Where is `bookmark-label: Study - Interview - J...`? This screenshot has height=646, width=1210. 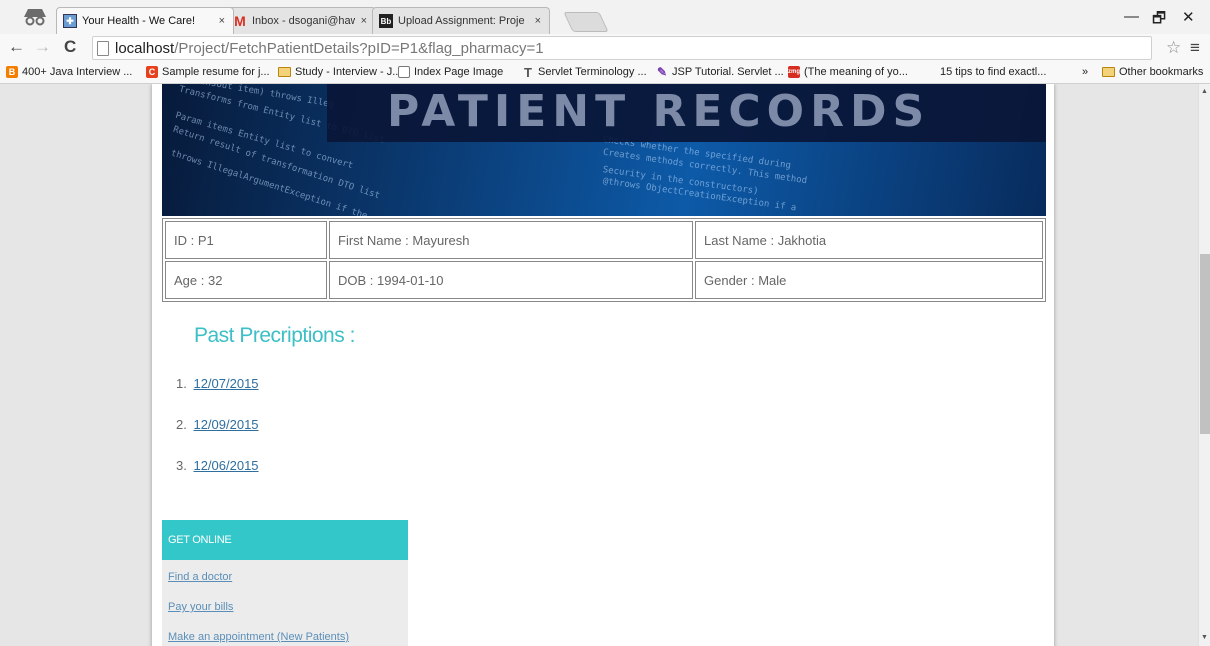
bookmark-label: Study - Interview - J... is located at coordinates (348, 72).